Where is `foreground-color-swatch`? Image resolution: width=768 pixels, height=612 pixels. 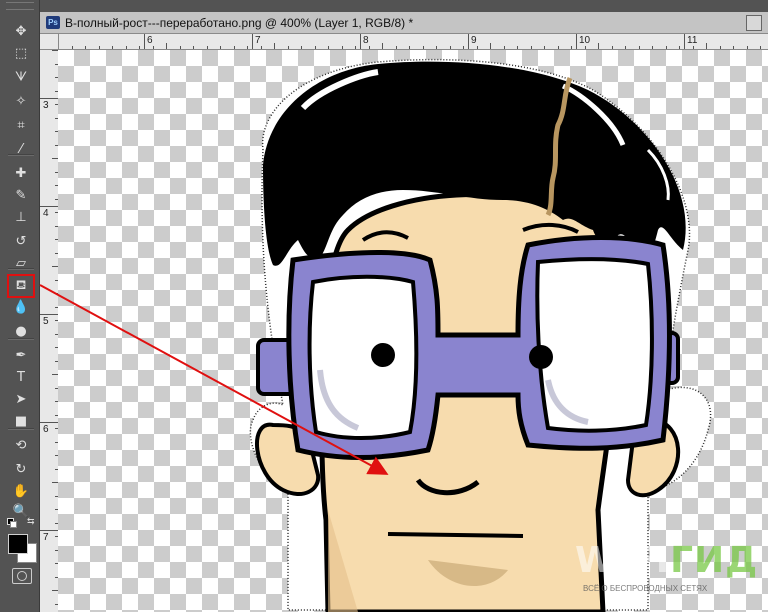
foreground-color-swatch is located at coordinates (18, 544).